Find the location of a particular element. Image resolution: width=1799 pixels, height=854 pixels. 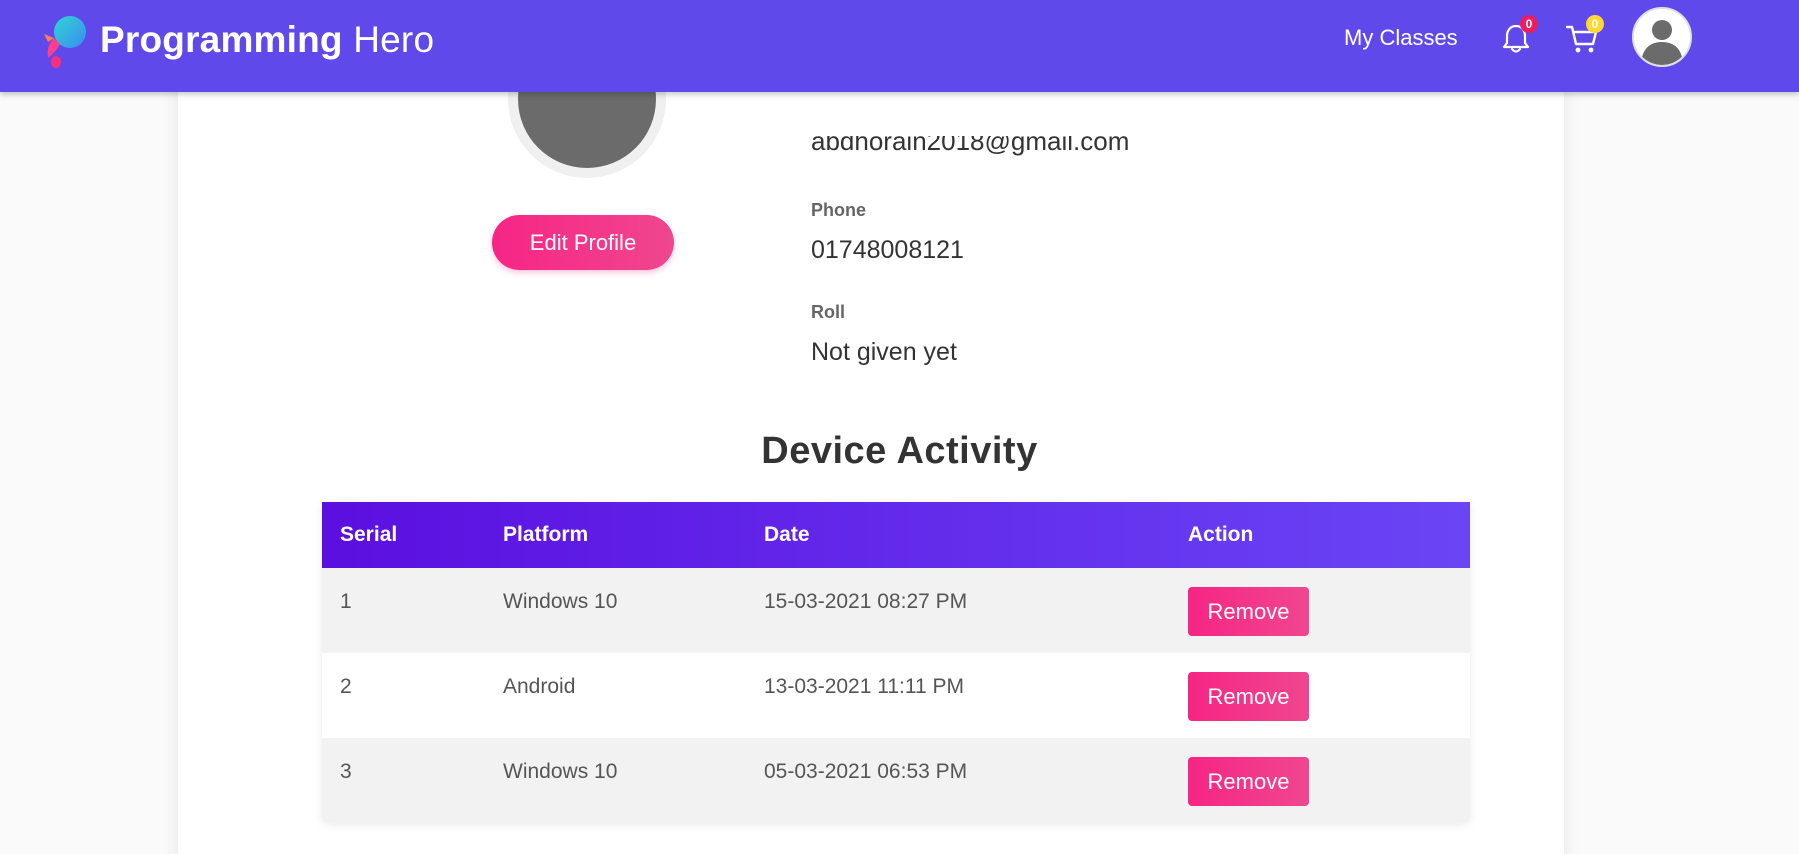

serial-cell: 1 is located at coordinates (346, 601).